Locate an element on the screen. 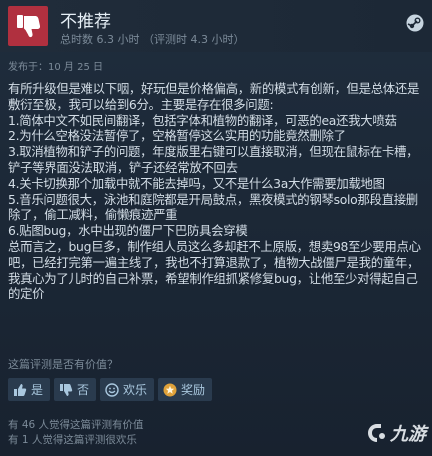 This screenshot has height=456, width=432. award-button: 奖励 is located at coordinates (185, 389).